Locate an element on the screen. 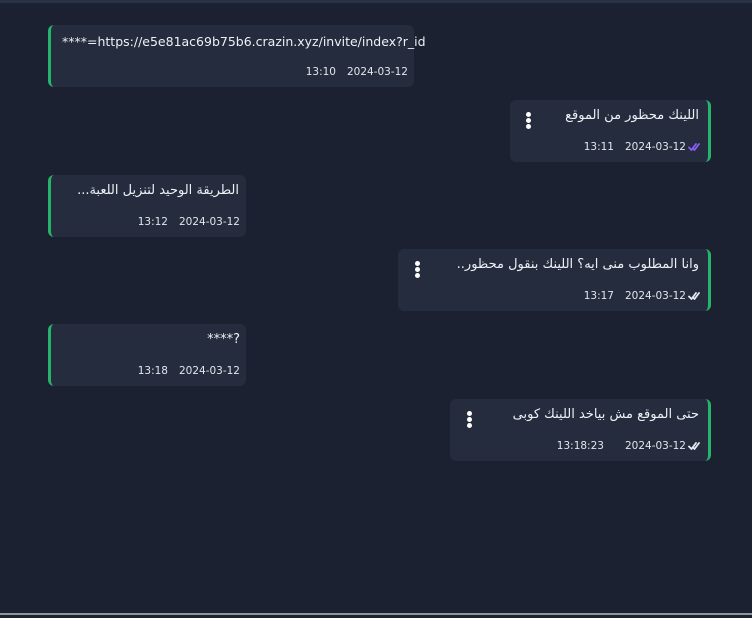 The image size is (752, 618). message-time: 13:10 is located at coordinates (320, 72).